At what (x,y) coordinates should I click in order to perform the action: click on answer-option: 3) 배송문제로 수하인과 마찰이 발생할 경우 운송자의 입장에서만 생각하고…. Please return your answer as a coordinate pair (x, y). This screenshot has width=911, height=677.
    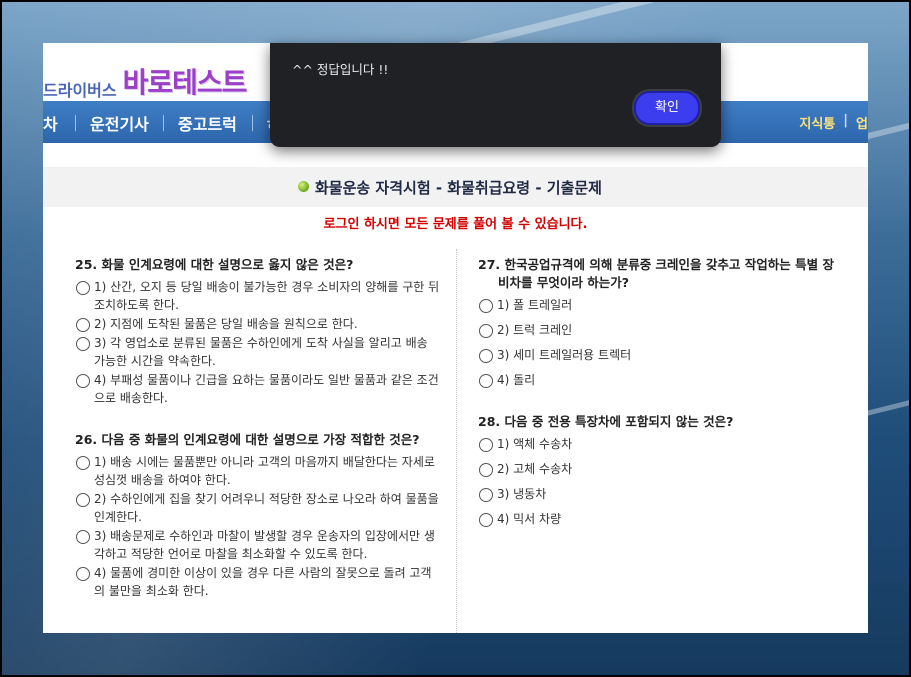
    Looking at the image, I should click on (257, 545).